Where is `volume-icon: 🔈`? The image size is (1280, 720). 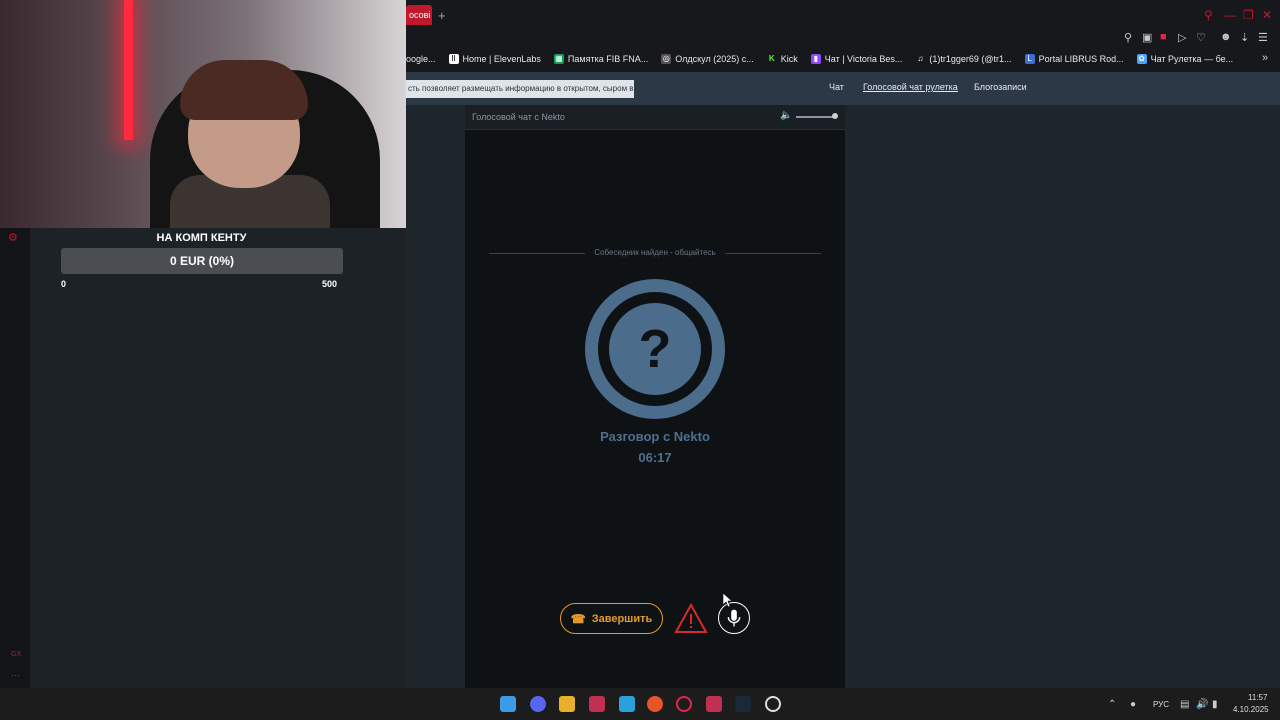
volume-icon: 🔈 is located at coordinates (786, 115).